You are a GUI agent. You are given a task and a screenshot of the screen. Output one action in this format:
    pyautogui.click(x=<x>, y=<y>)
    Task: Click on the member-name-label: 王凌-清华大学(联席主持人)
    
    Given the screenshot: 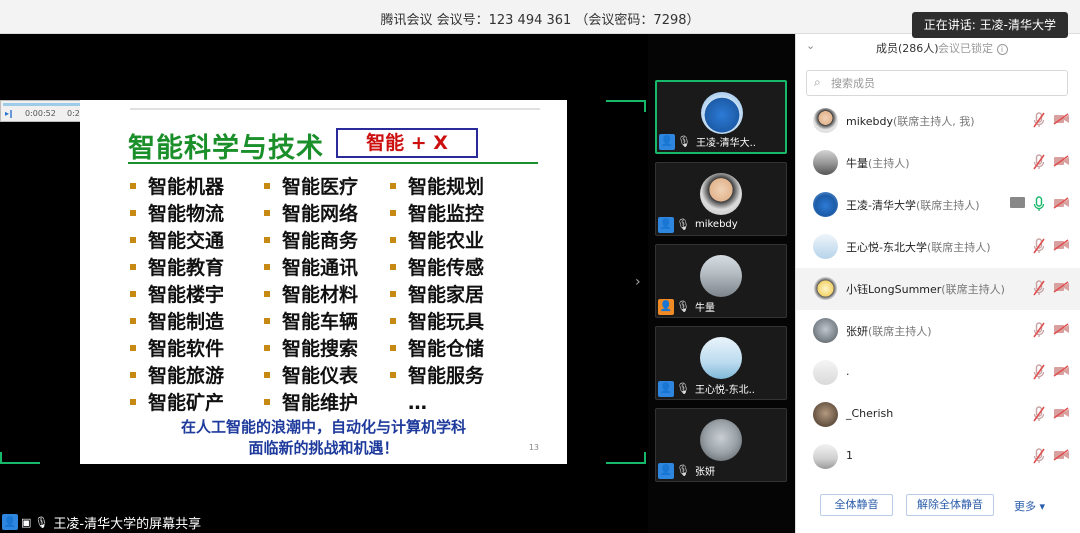 What is the action you would take?
    pyautogui.click(x=913, y=205)
    